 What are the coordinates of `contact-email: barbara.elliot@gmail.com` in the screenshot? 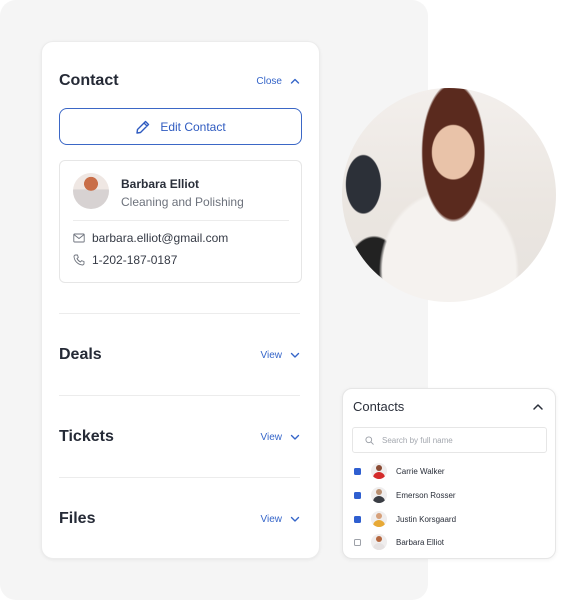 It's located at (160, 238).